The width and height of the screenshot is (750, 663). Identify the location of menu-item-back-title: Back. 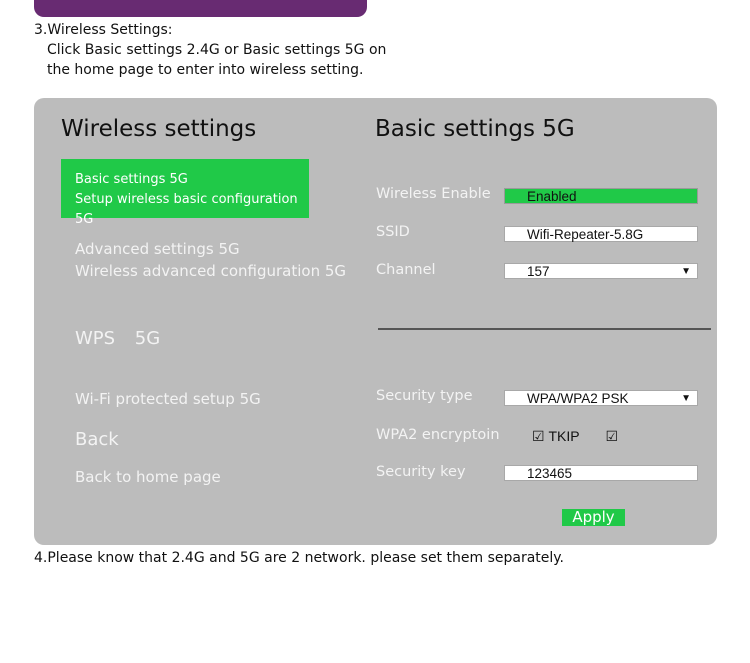
(97, 439).